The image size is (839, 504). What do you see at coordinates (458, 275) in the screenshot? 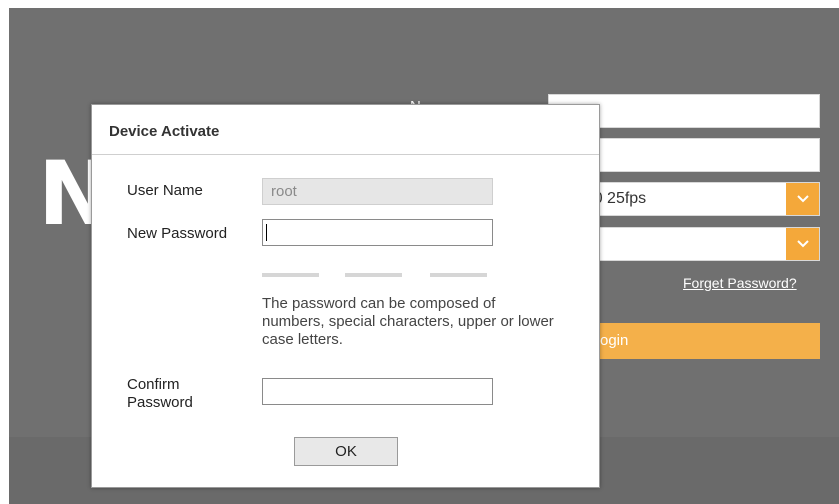
I see `strength-bar-strong` at bounding box center [458, 275].